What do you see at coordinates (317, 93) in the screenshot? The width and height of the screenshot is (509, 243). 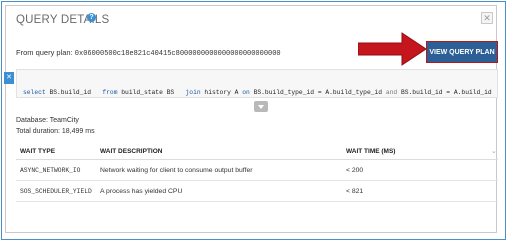 I see `sql-token: BS.build_type_id = A.build_type_id` at bounding box center [317, 93].